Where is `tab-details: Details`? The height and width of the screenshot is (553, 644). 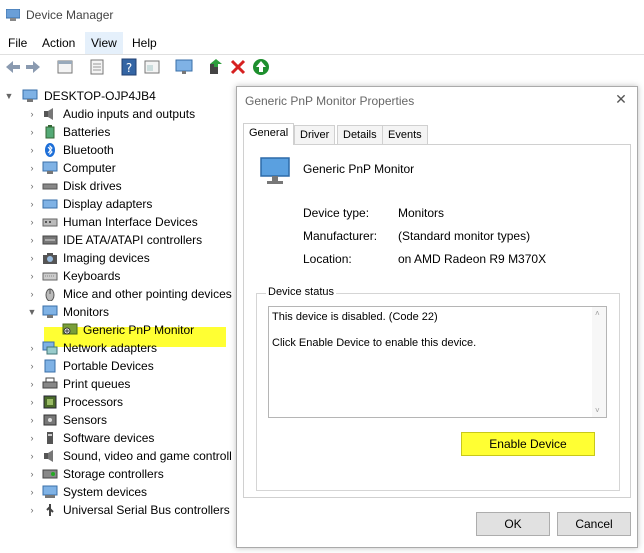 tab-details: Details is located at coordinates (360, 135).